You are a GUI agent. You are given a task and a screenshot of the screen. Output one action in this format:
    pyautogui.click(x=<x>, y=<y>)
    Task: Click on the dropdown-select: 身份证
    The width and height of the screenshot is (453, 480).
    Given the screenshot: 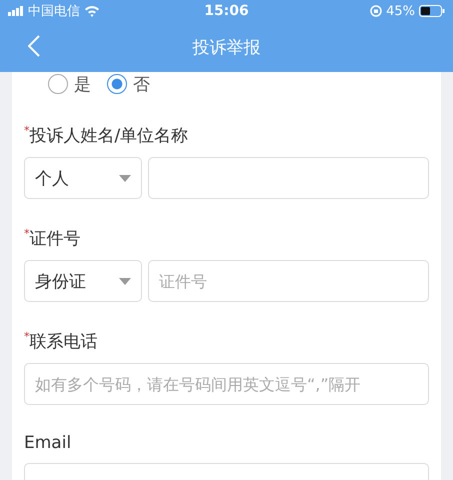 What is the action you would take?
    pyautogui.click(x=83, y=281)
    